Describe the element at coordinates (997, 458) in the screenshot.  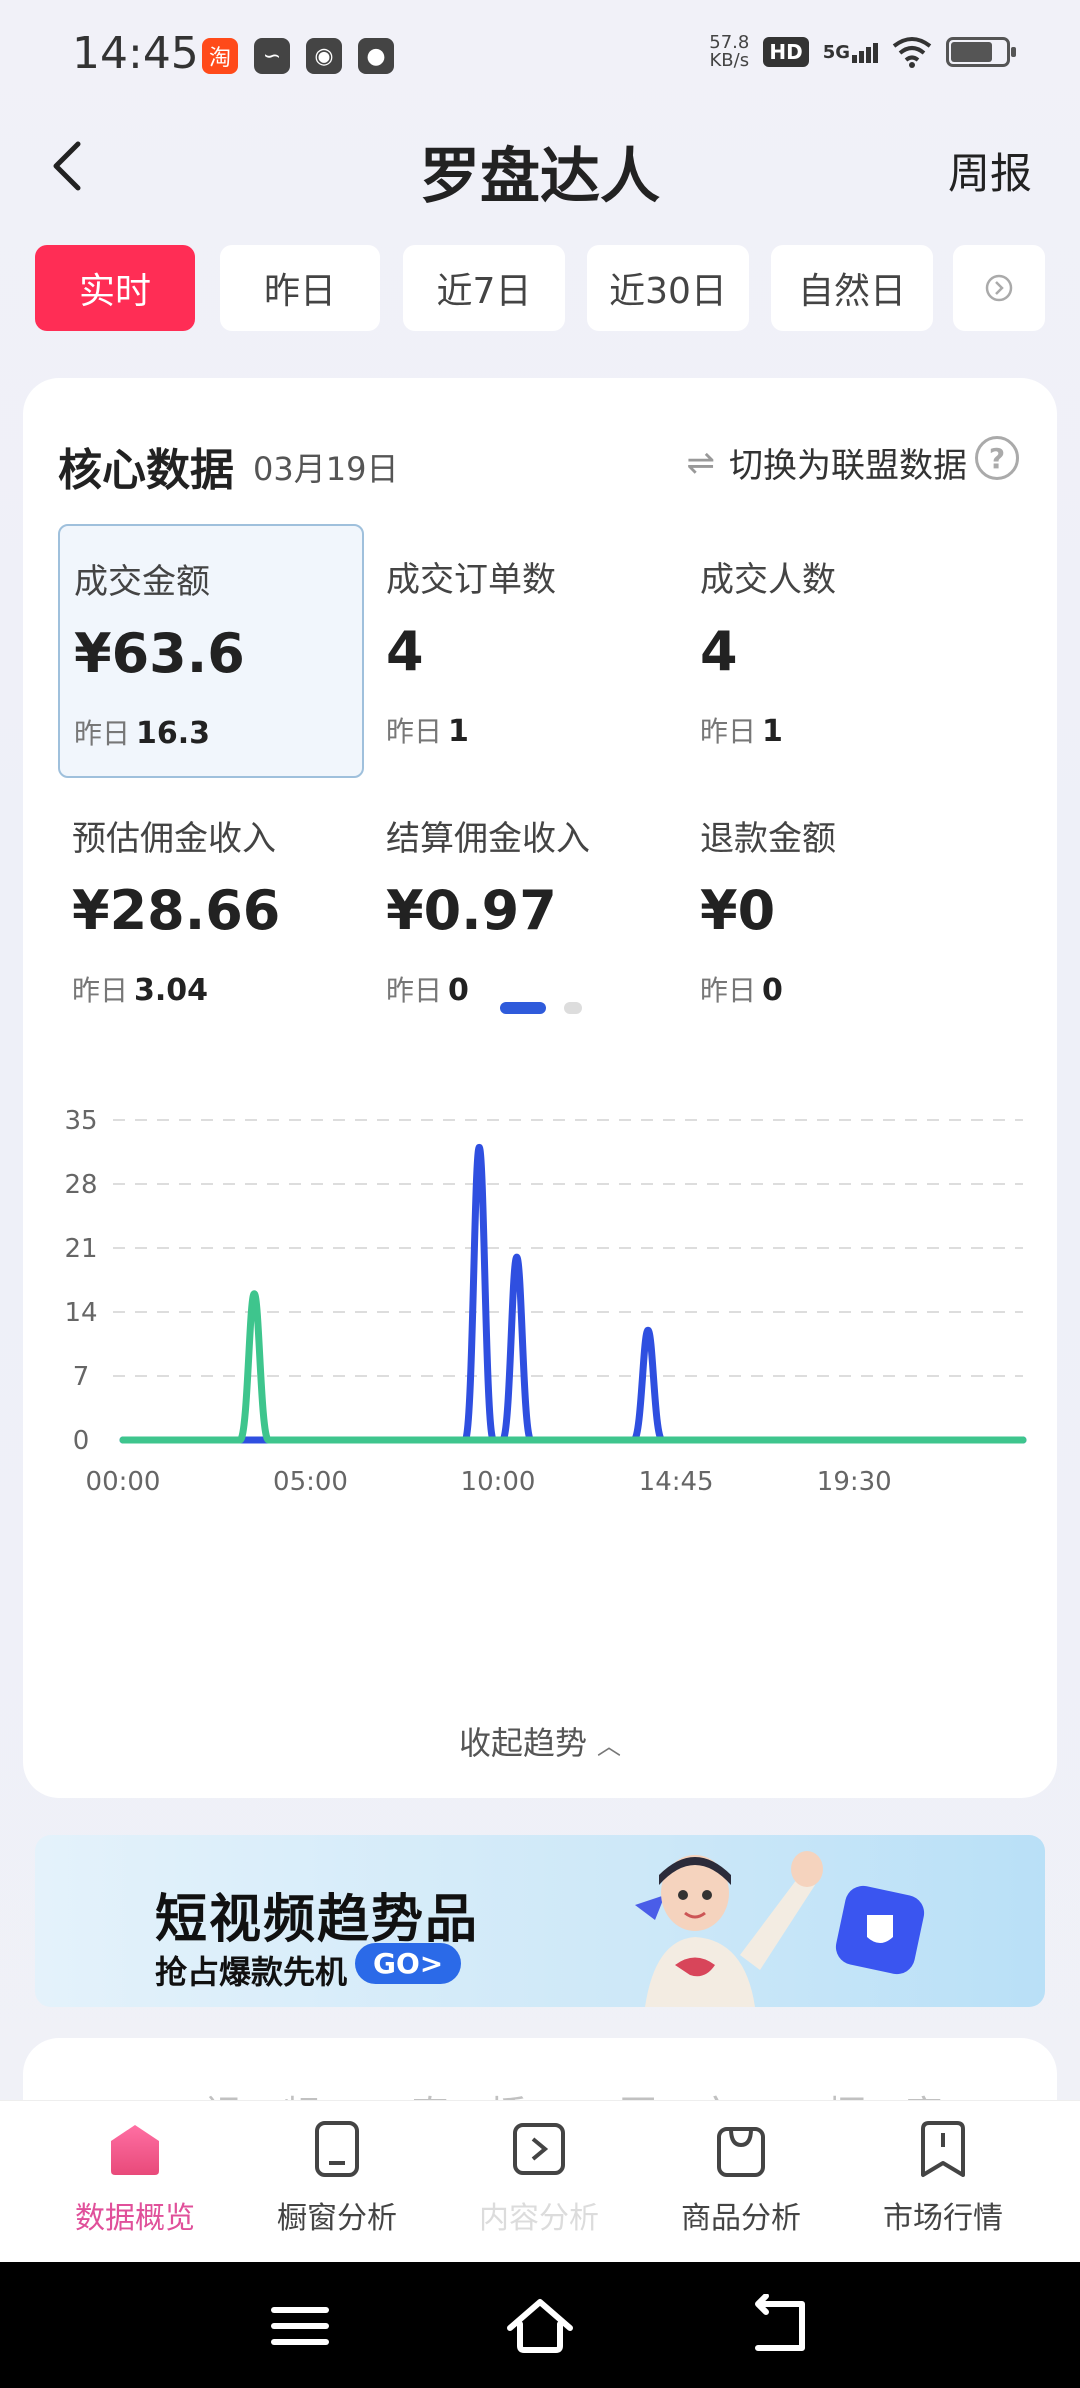
I see `help-icon: ?` at that location.